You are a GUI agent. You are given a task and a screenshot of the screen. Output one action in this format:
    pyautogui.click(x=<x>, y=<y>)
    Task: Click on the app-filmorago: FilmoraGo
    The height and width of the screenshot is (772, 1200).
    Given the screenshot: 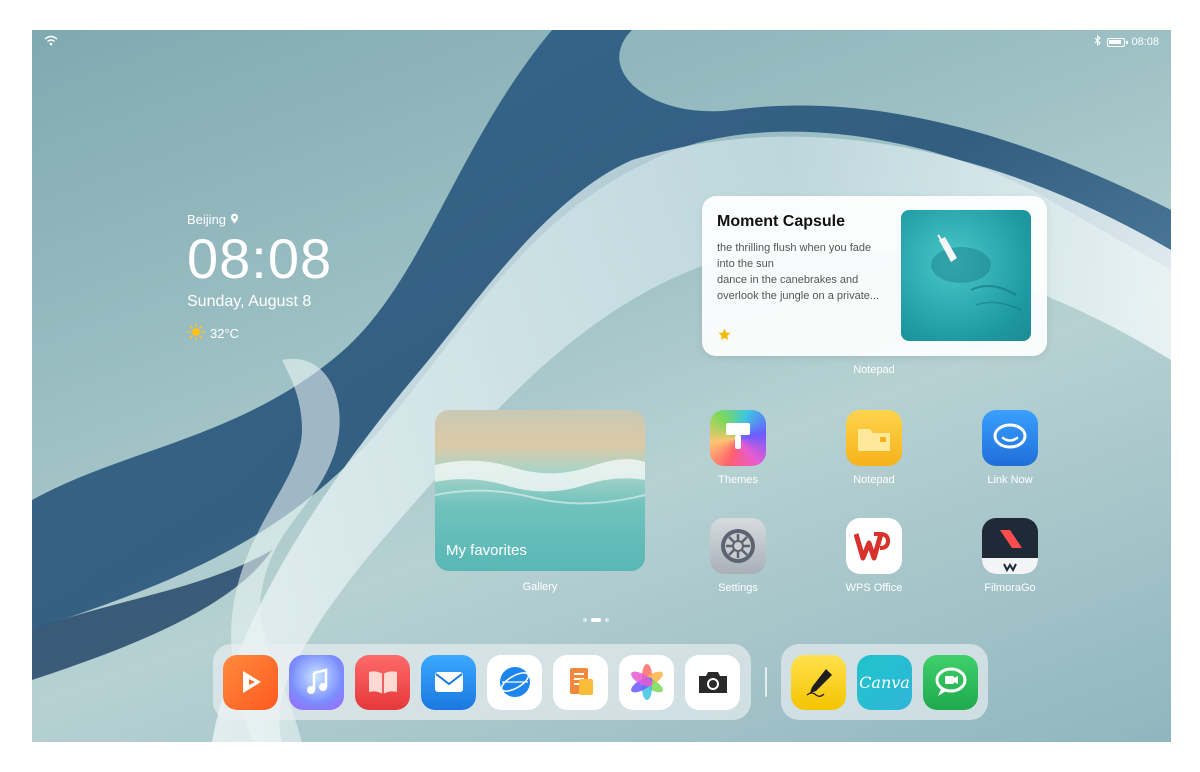 What is the action you would take?
    pyautogui.click(x=1010, y=556)
    